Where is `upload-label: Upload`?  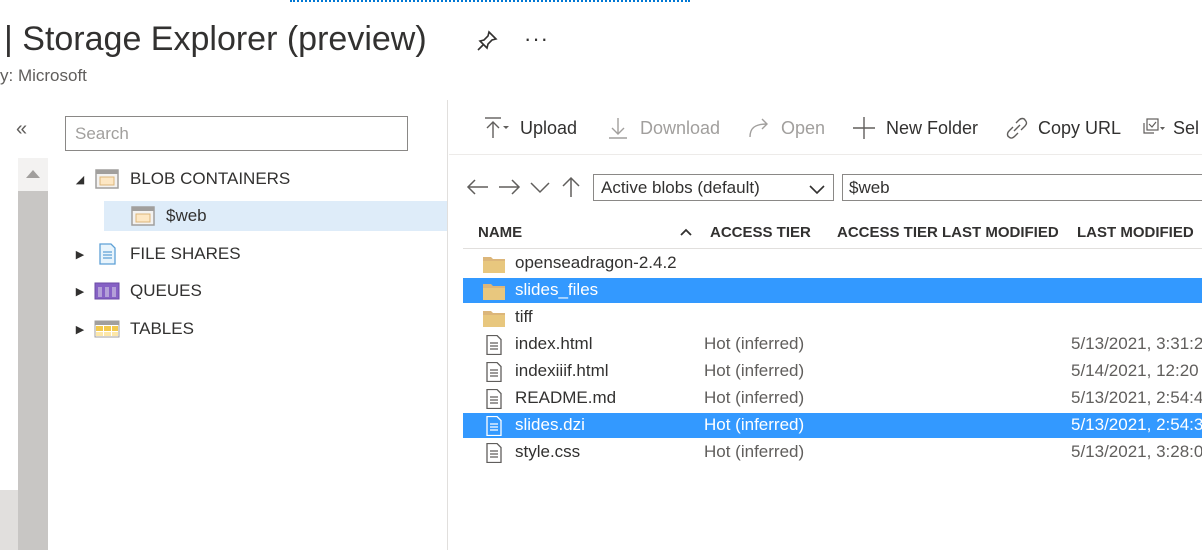 upload-label: Upload is located at coordinates (549, 127).